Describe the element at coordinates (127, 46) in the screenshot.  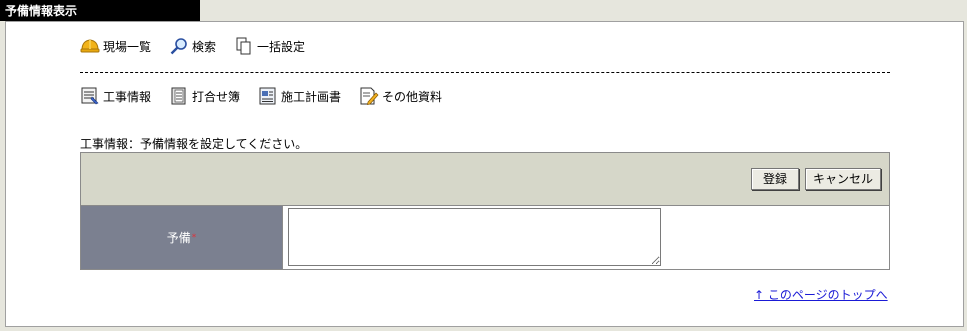
I see `nav-site-list-label: 現場一覧` at that location.